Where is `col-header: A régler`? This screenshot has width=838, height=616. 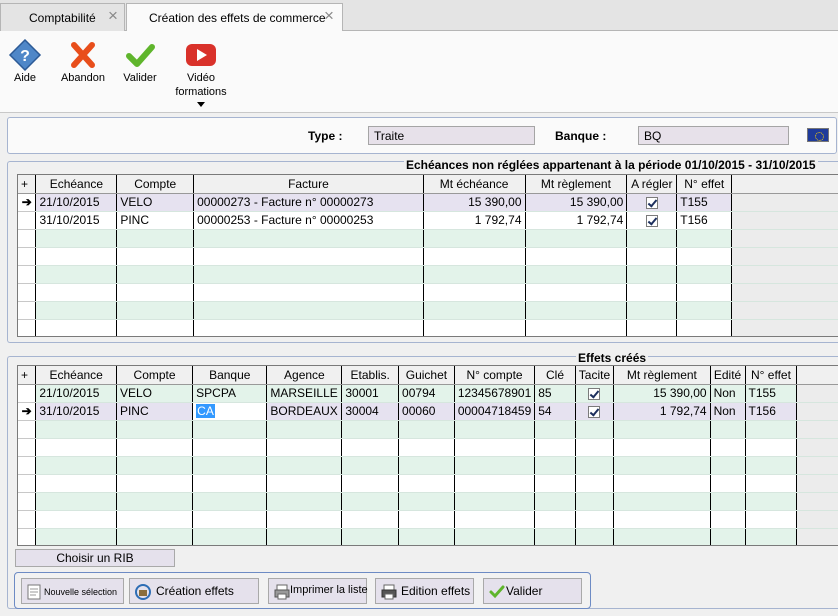
col-header: A régler is located at coordinates (652, 184).